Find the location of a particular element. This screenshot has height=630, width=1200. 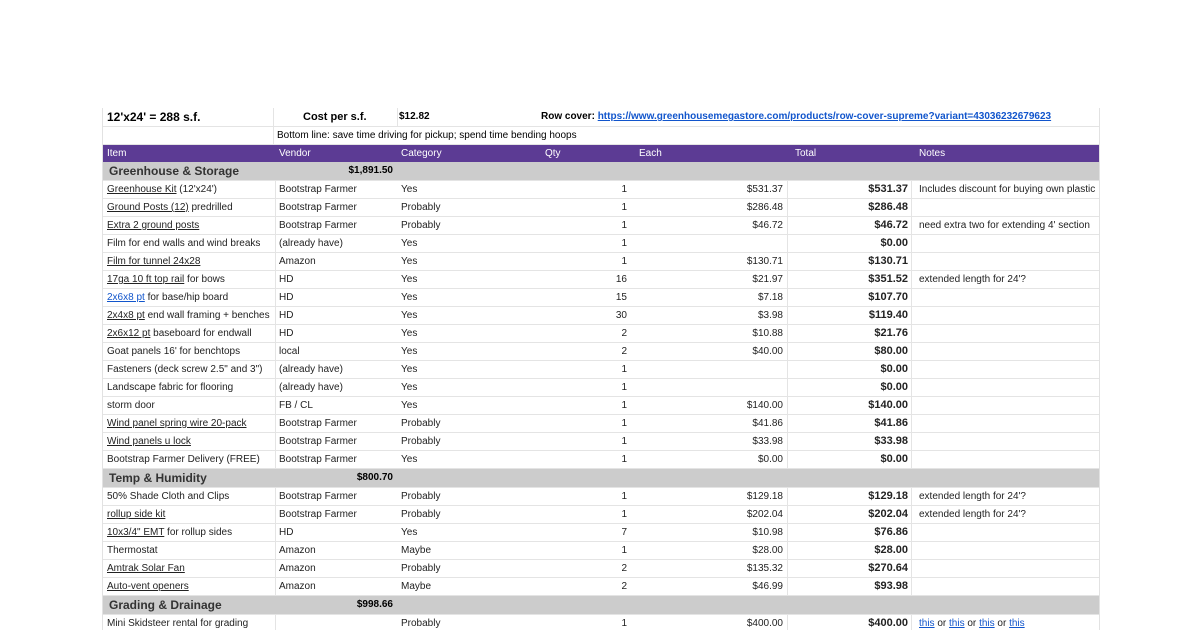

item-cell: Film for tunnel 24x28 is located at coordinates (192, 261).